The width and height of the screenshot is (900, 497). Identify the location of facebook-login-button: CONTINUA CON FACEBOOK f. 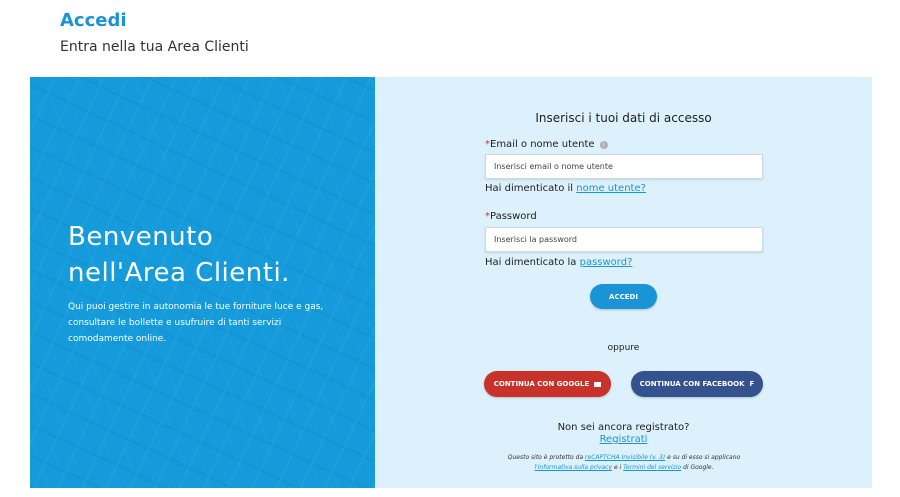
(697, 384).